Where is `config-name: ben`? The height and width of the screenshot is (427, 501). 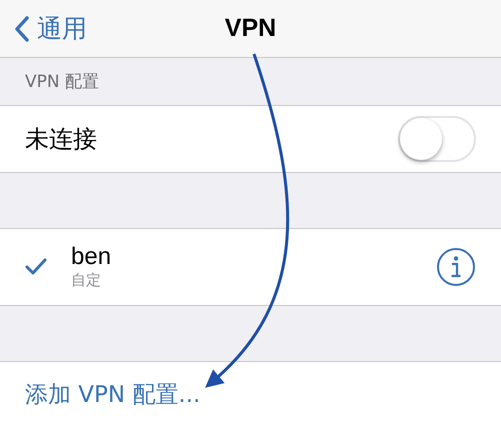
config-name: ben is located at coordinates (91, 257).